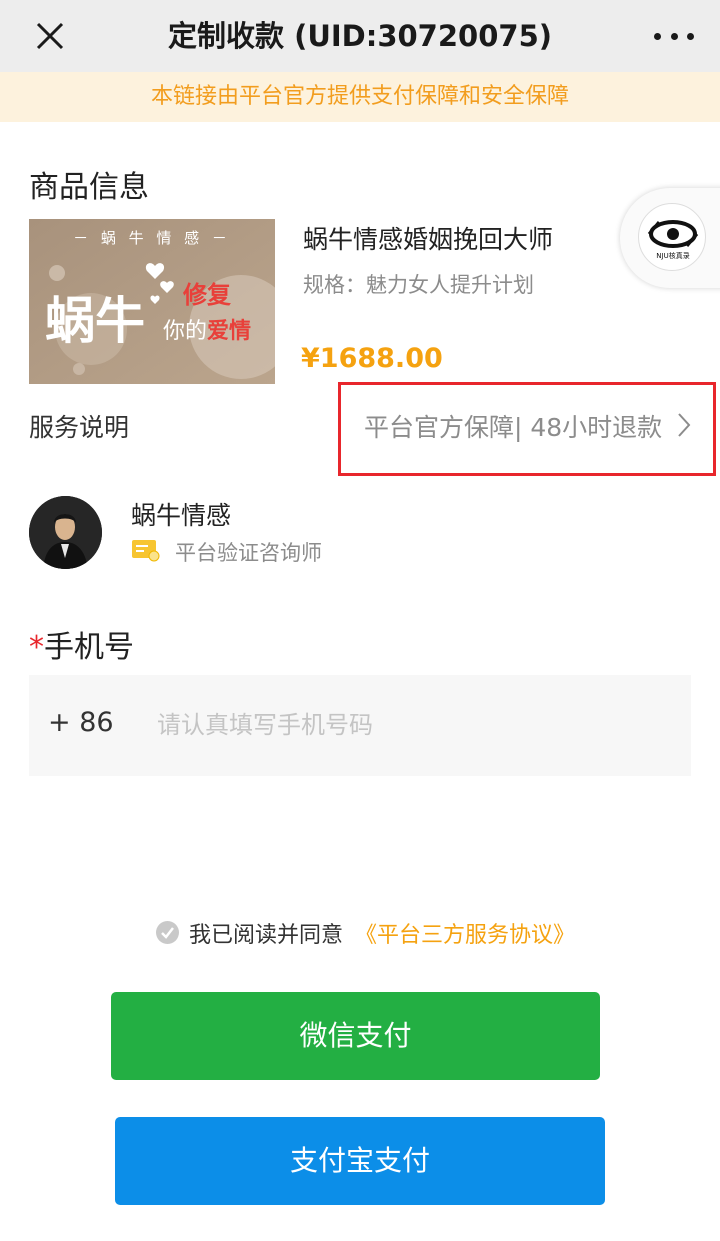  I want to click on chevron-right-icon, so click(684, 425).